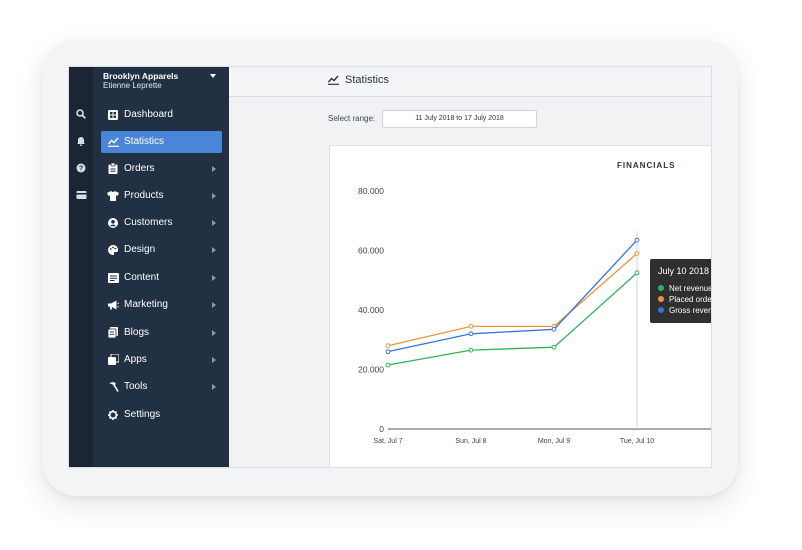 The width and height of the screenshot is (802, 550). What do you see at coordinates (113, 116) in the screenshot?
I see `dashboard-icon` at bounding box center [113, 116].